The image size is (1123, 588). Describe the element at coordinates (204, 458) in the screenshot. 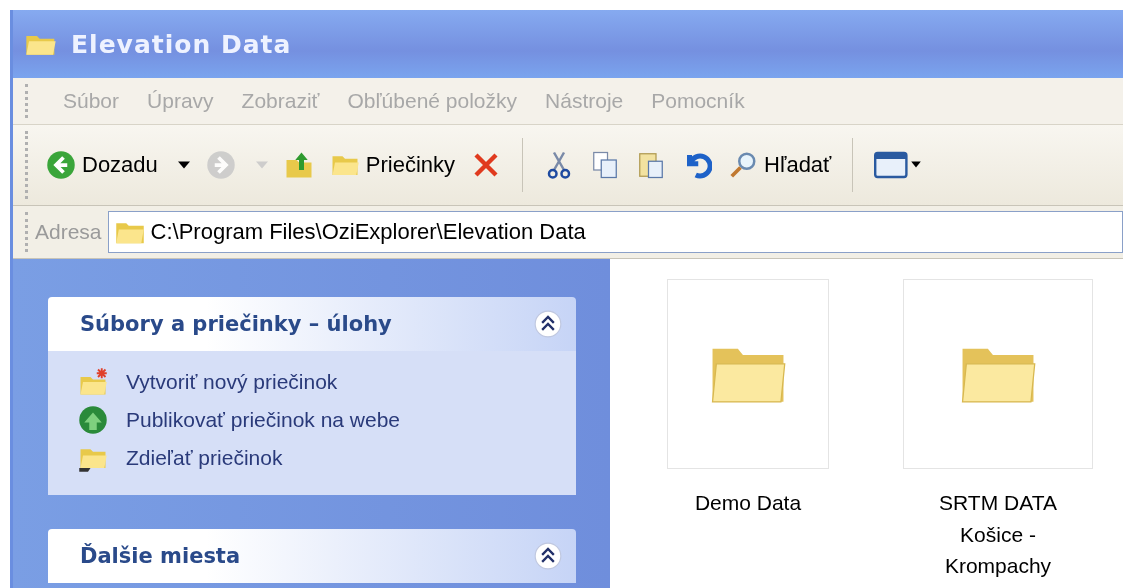

I see `task-link: Zdieľať priečinok` at that location.